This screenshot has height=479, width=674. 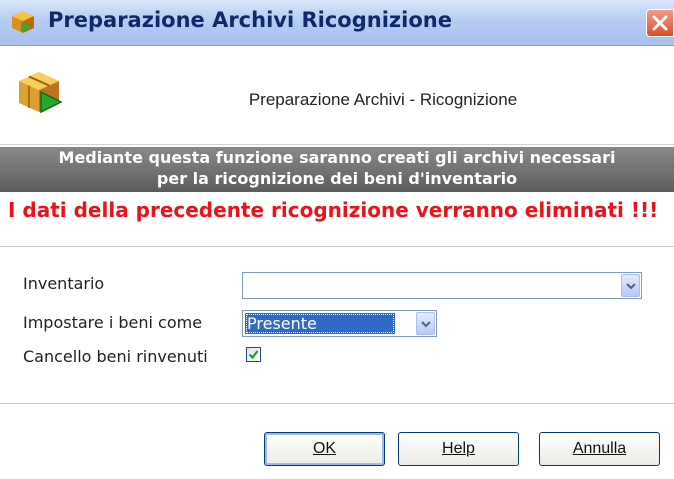 I want to click on title-bar: Preparazione Archivi Ricognizione, so click(x=337, y=23).